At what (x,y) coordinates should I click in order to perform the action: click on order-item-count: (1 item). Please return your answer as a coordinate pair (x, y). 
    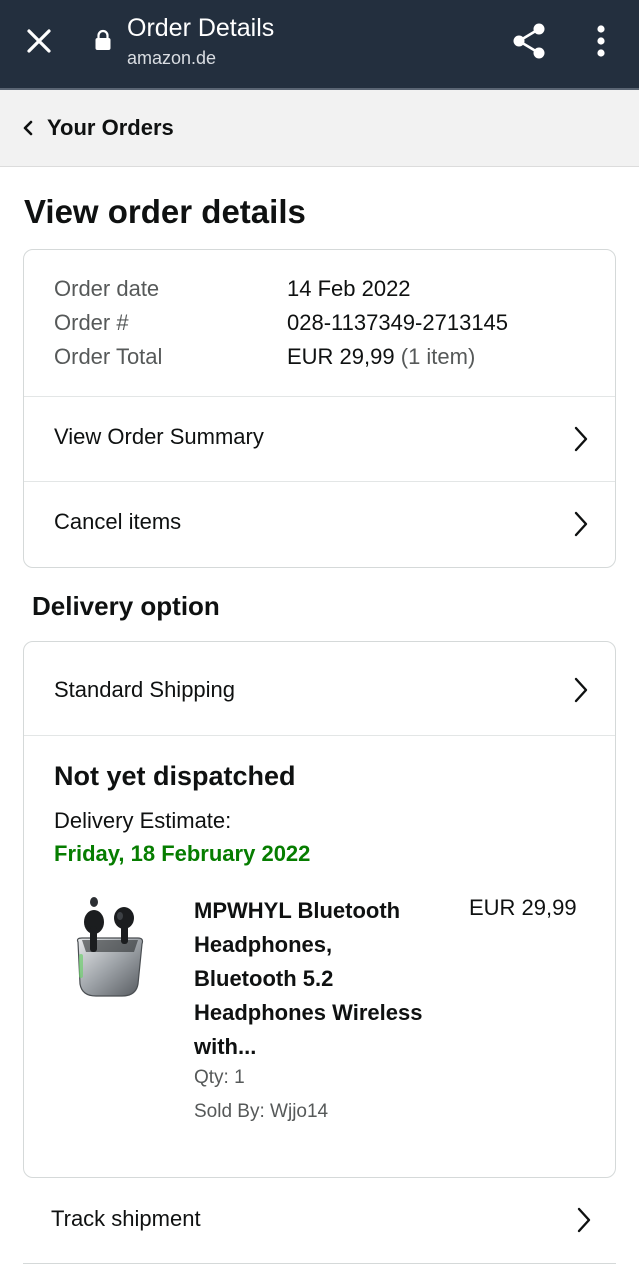
    Looking at the image, I should click on (438, 356).